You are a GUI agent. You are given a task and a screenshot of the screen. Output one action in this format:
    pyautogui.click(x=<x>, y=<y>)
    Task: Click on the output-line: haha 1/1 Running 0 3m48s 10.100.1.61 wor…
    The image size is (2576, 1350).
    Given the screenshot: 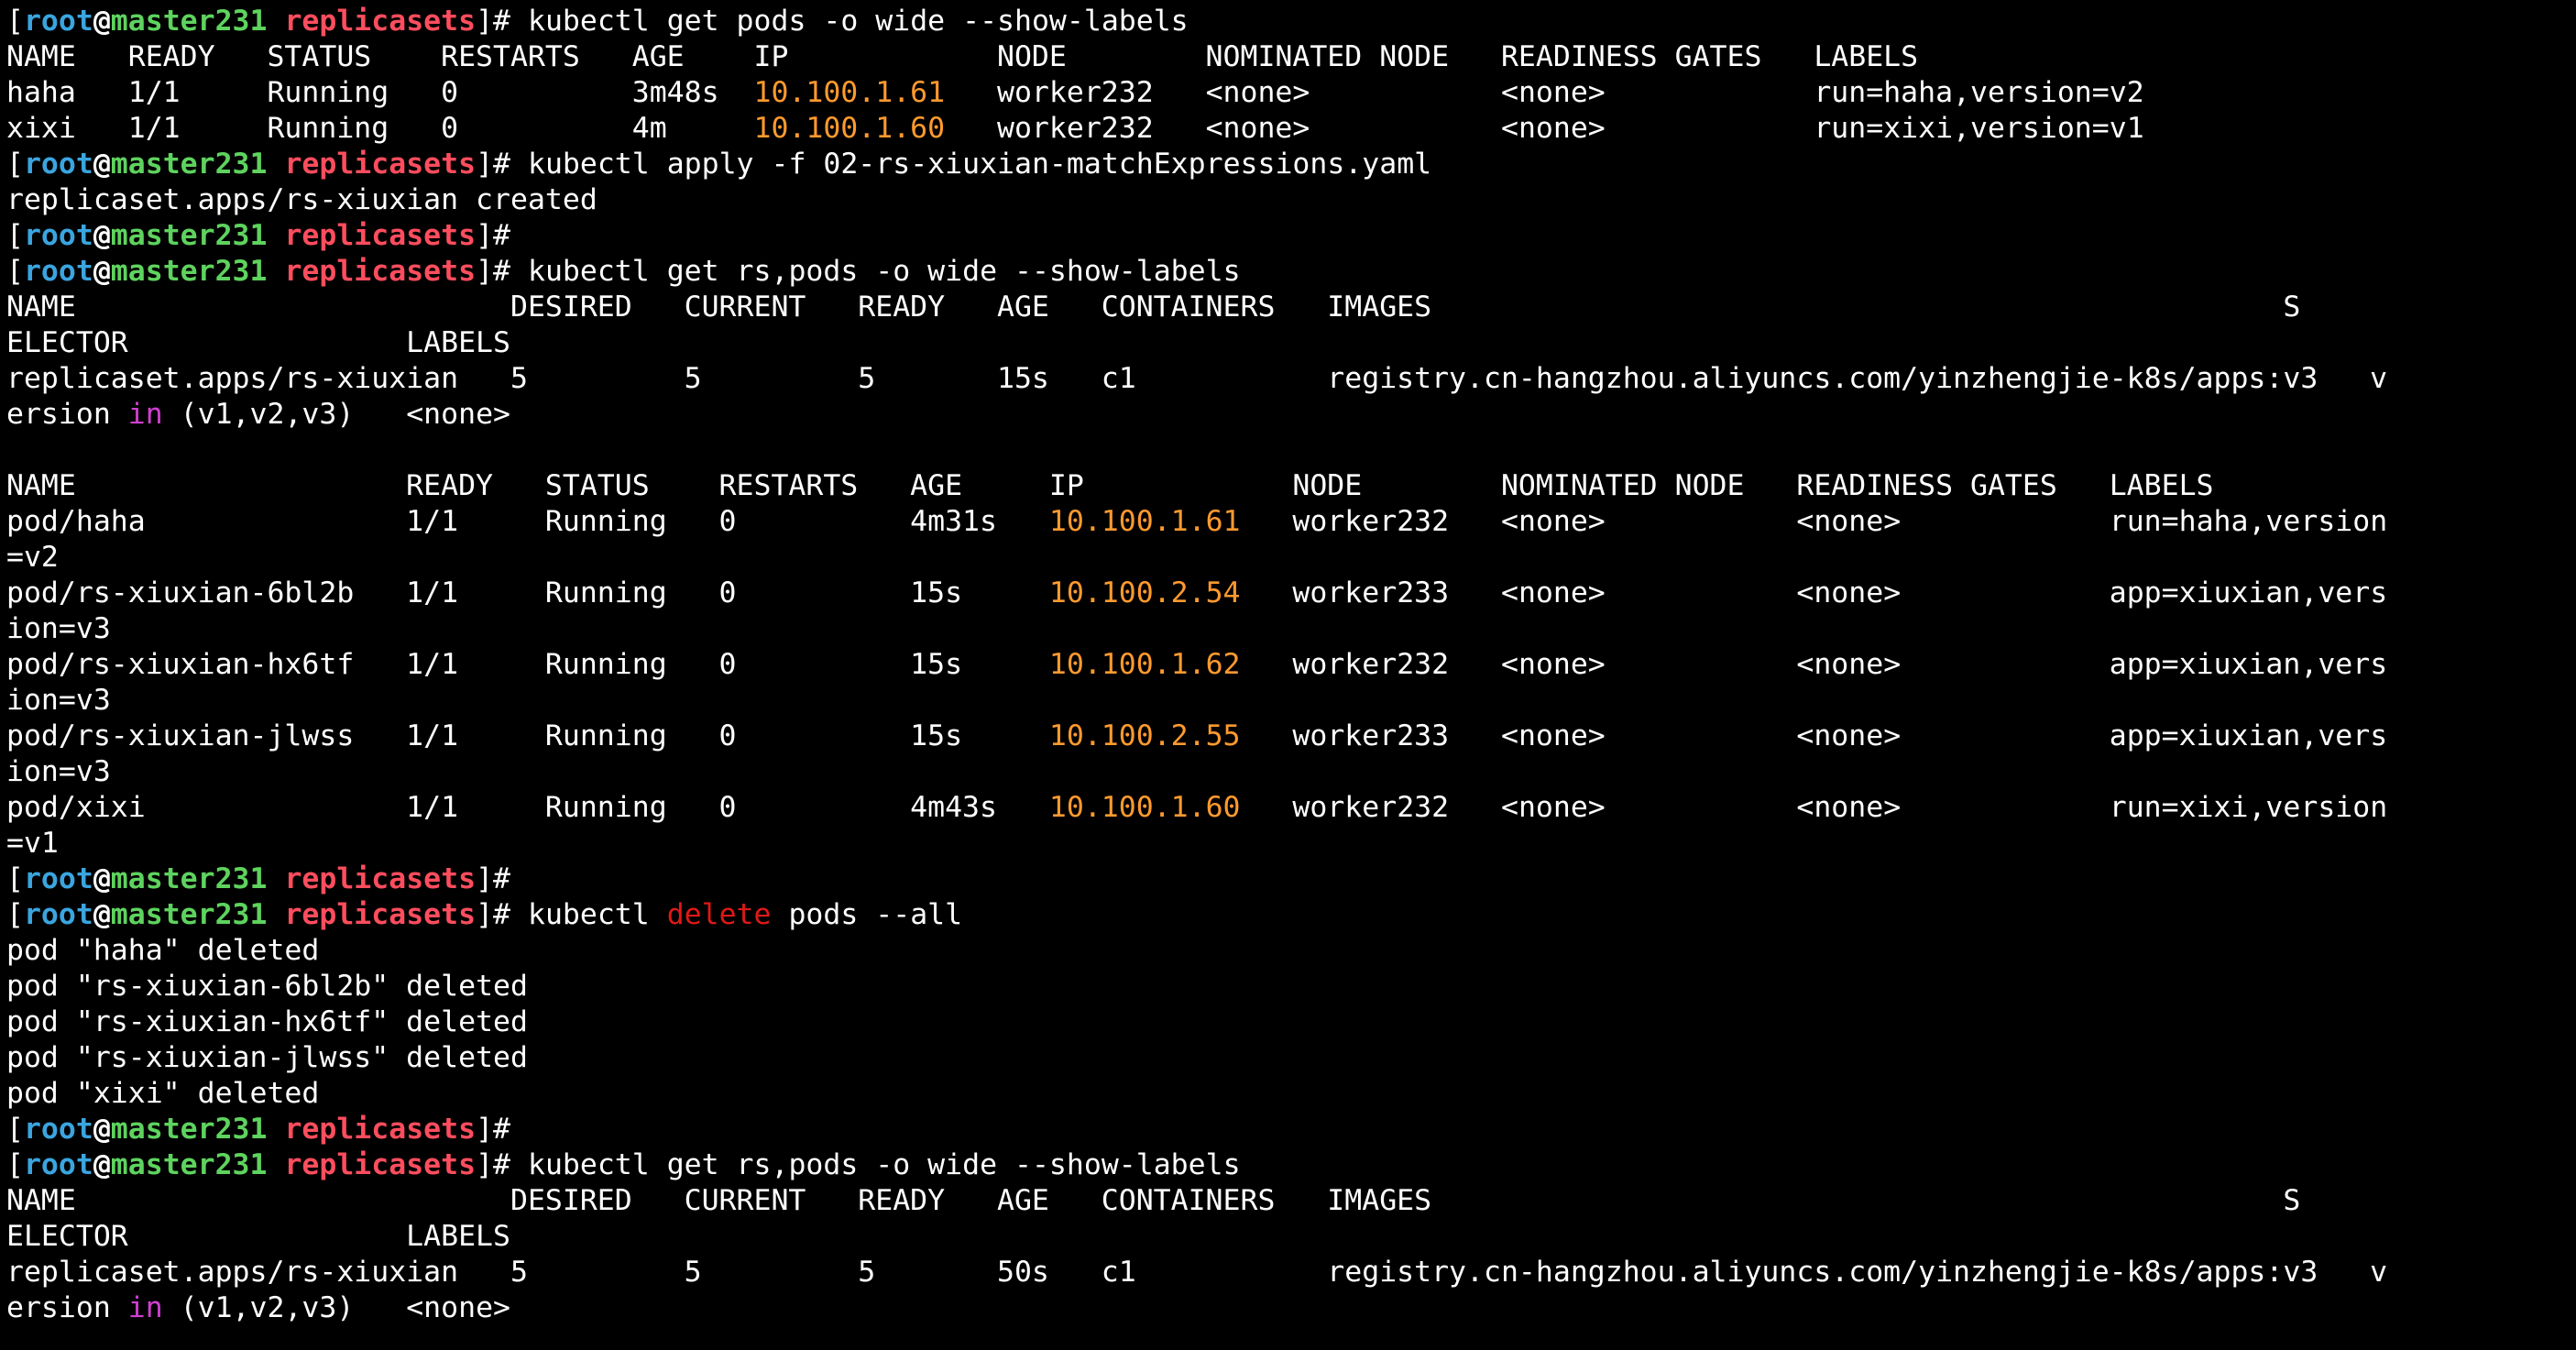 What is the action you would take?
    pyautogui.click(x=1289, y=93)
    